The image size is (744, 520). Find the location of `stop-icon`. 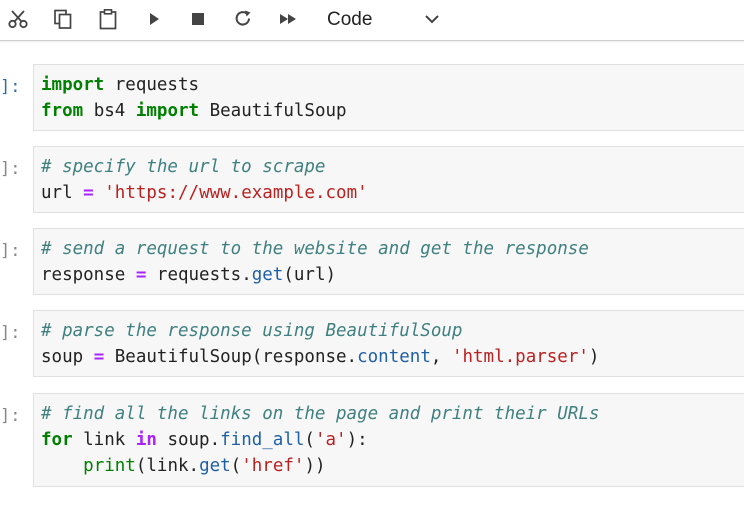

stop-icon is located at coordinates (198, 19).